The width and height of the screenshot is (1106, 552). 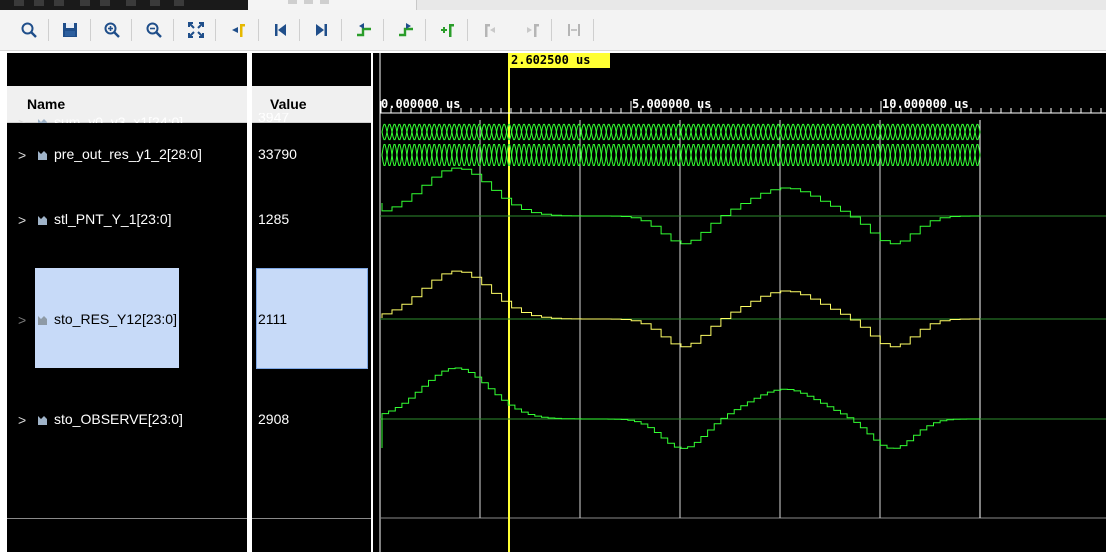 I want to click on time-ruler, so click(x=743, y=107).